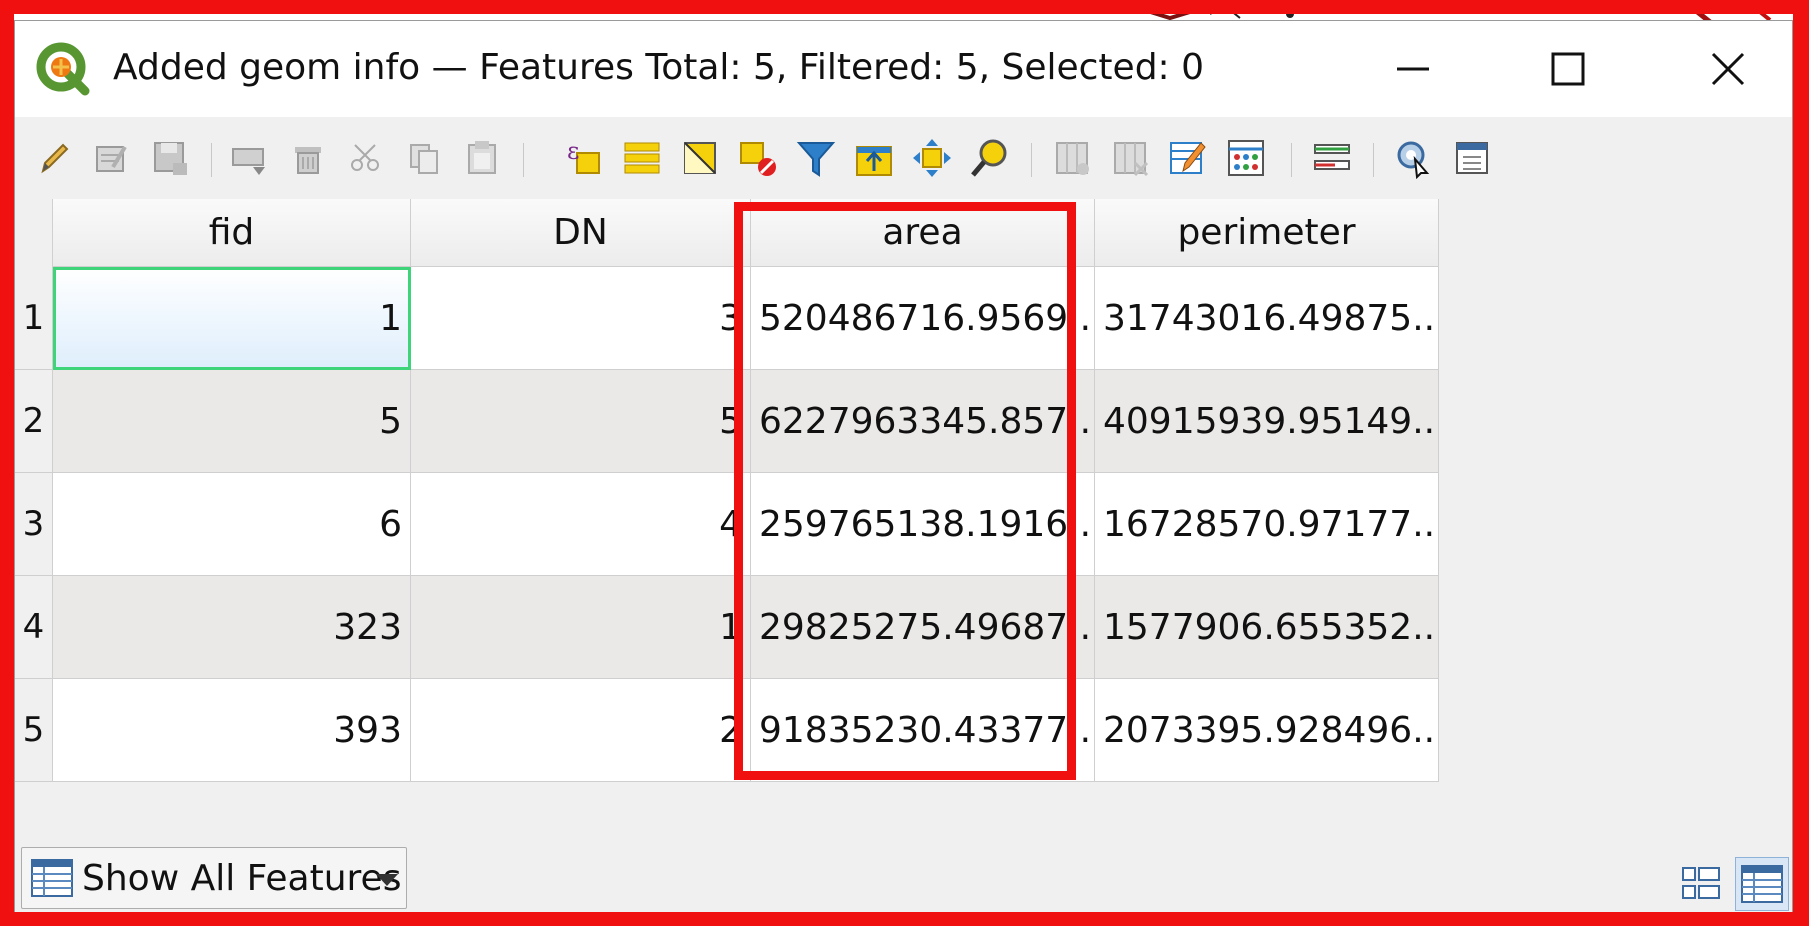  I want to click on maximize-button, so click(1568, 69).